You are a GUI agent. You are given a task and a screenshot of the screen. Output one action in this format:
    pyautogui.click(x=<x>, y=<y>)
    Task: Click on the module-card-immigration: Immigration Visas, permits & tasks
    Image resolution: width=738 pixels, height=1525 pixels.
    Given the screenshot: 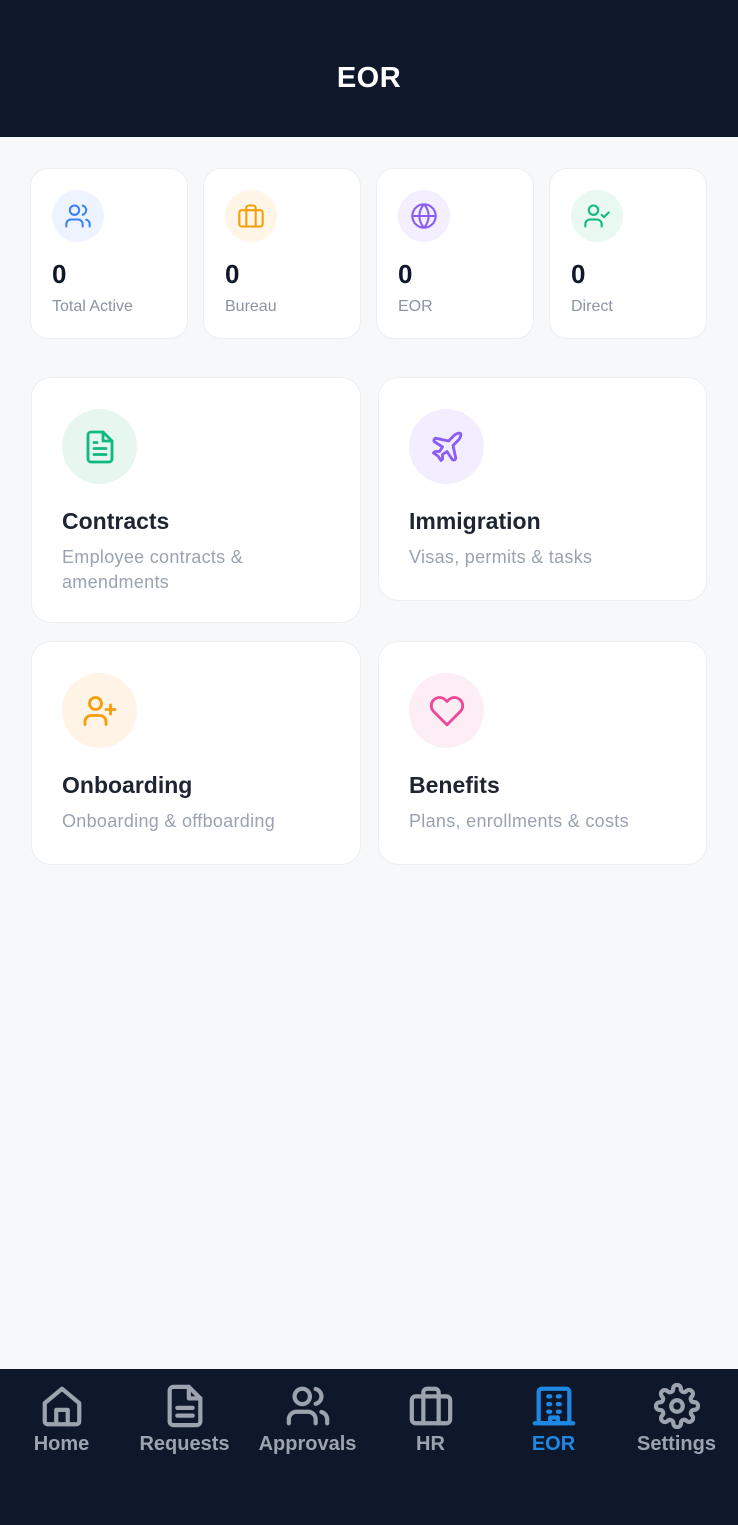 What is the action you would take?
    pyautogui.click(x=542, y=489)
    